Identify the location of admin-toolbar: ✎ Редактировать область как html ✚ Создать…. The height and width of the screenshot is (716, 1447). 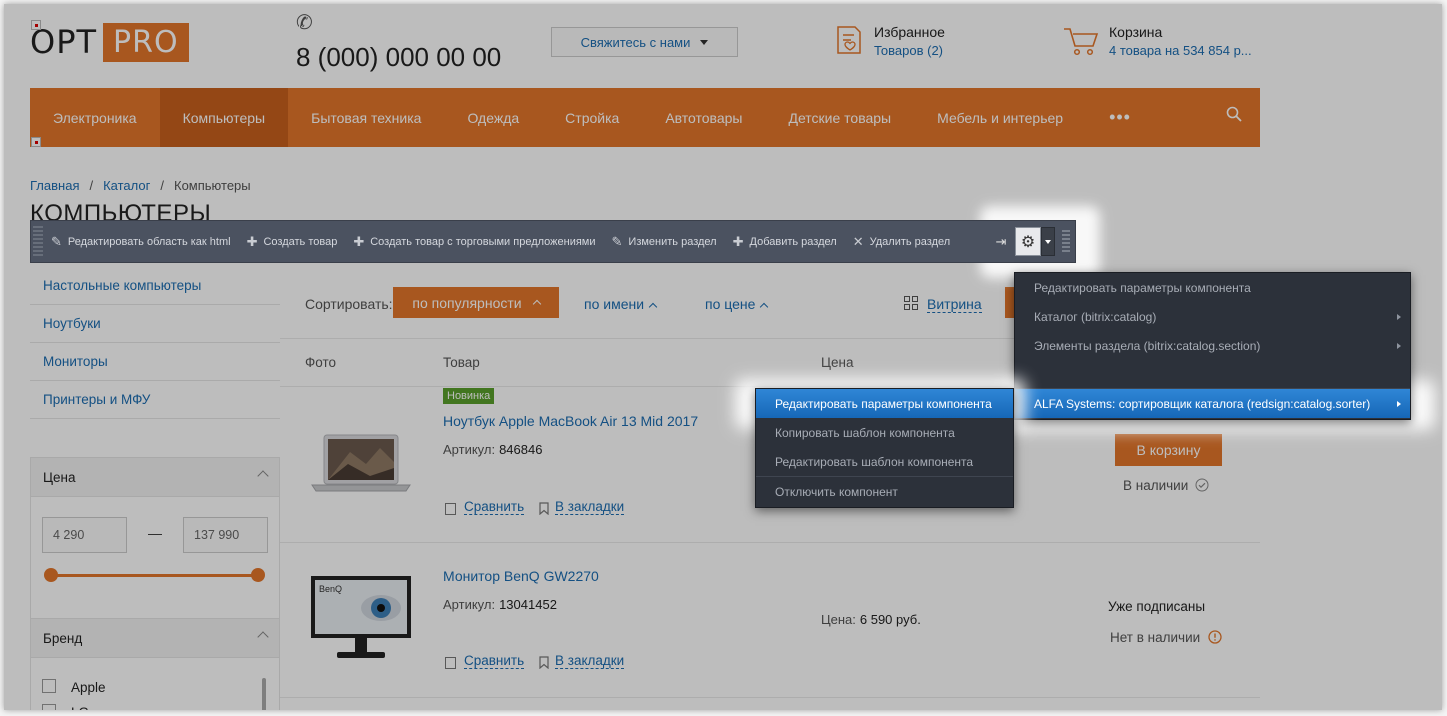
(553, 241).